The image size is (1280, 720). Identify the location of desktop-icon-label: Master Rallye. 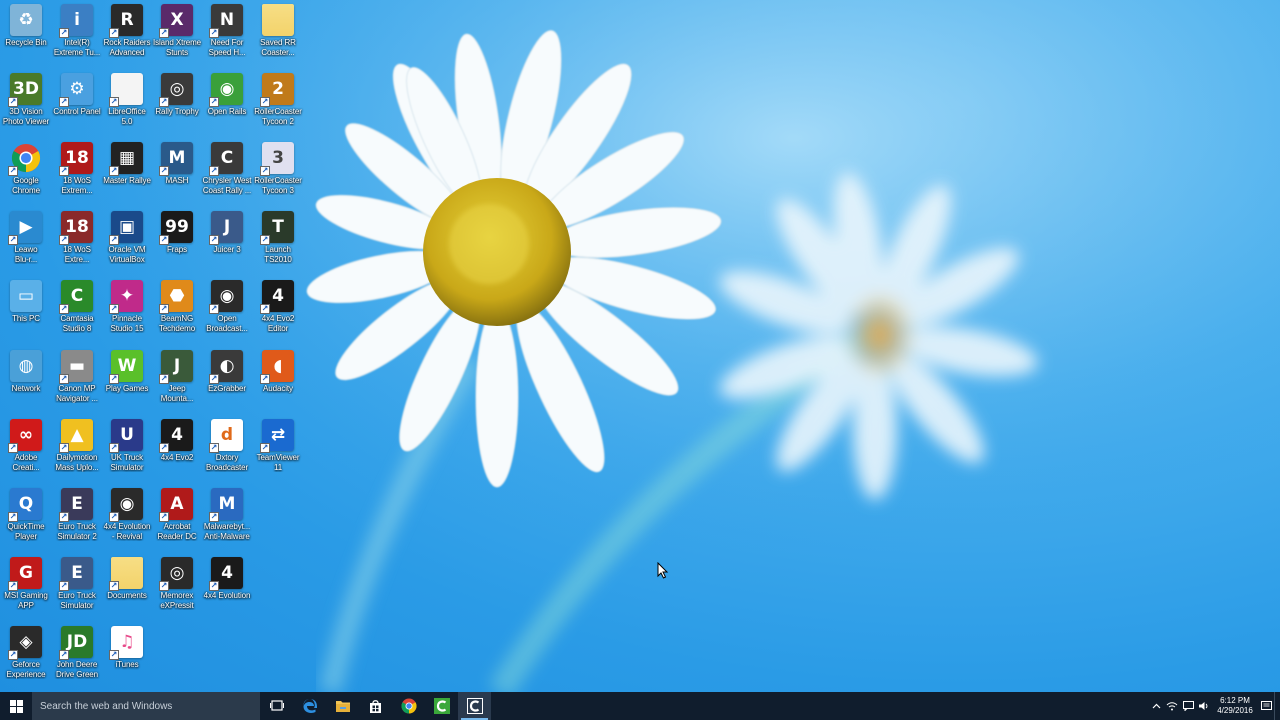
(127, 180).